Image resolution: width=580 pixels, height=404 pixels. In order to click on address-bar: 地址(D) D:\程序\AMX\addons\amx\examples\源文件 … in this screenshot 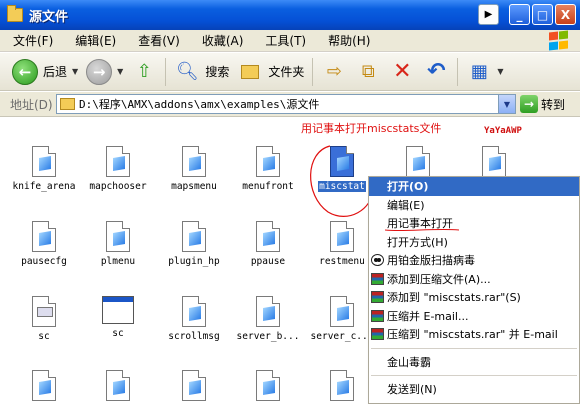, I will do `click(290, 104)`.